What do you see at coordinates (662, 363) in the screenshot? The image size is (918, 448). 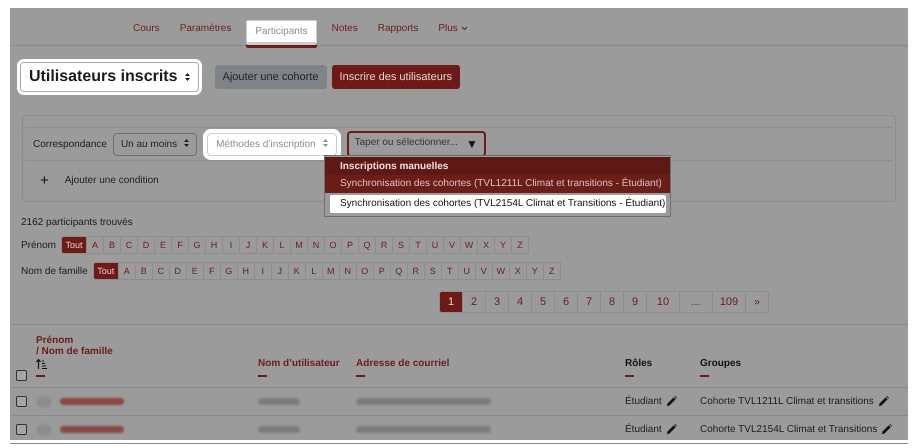 I see `column-header: Rôles` at bounding box center [662, 363].